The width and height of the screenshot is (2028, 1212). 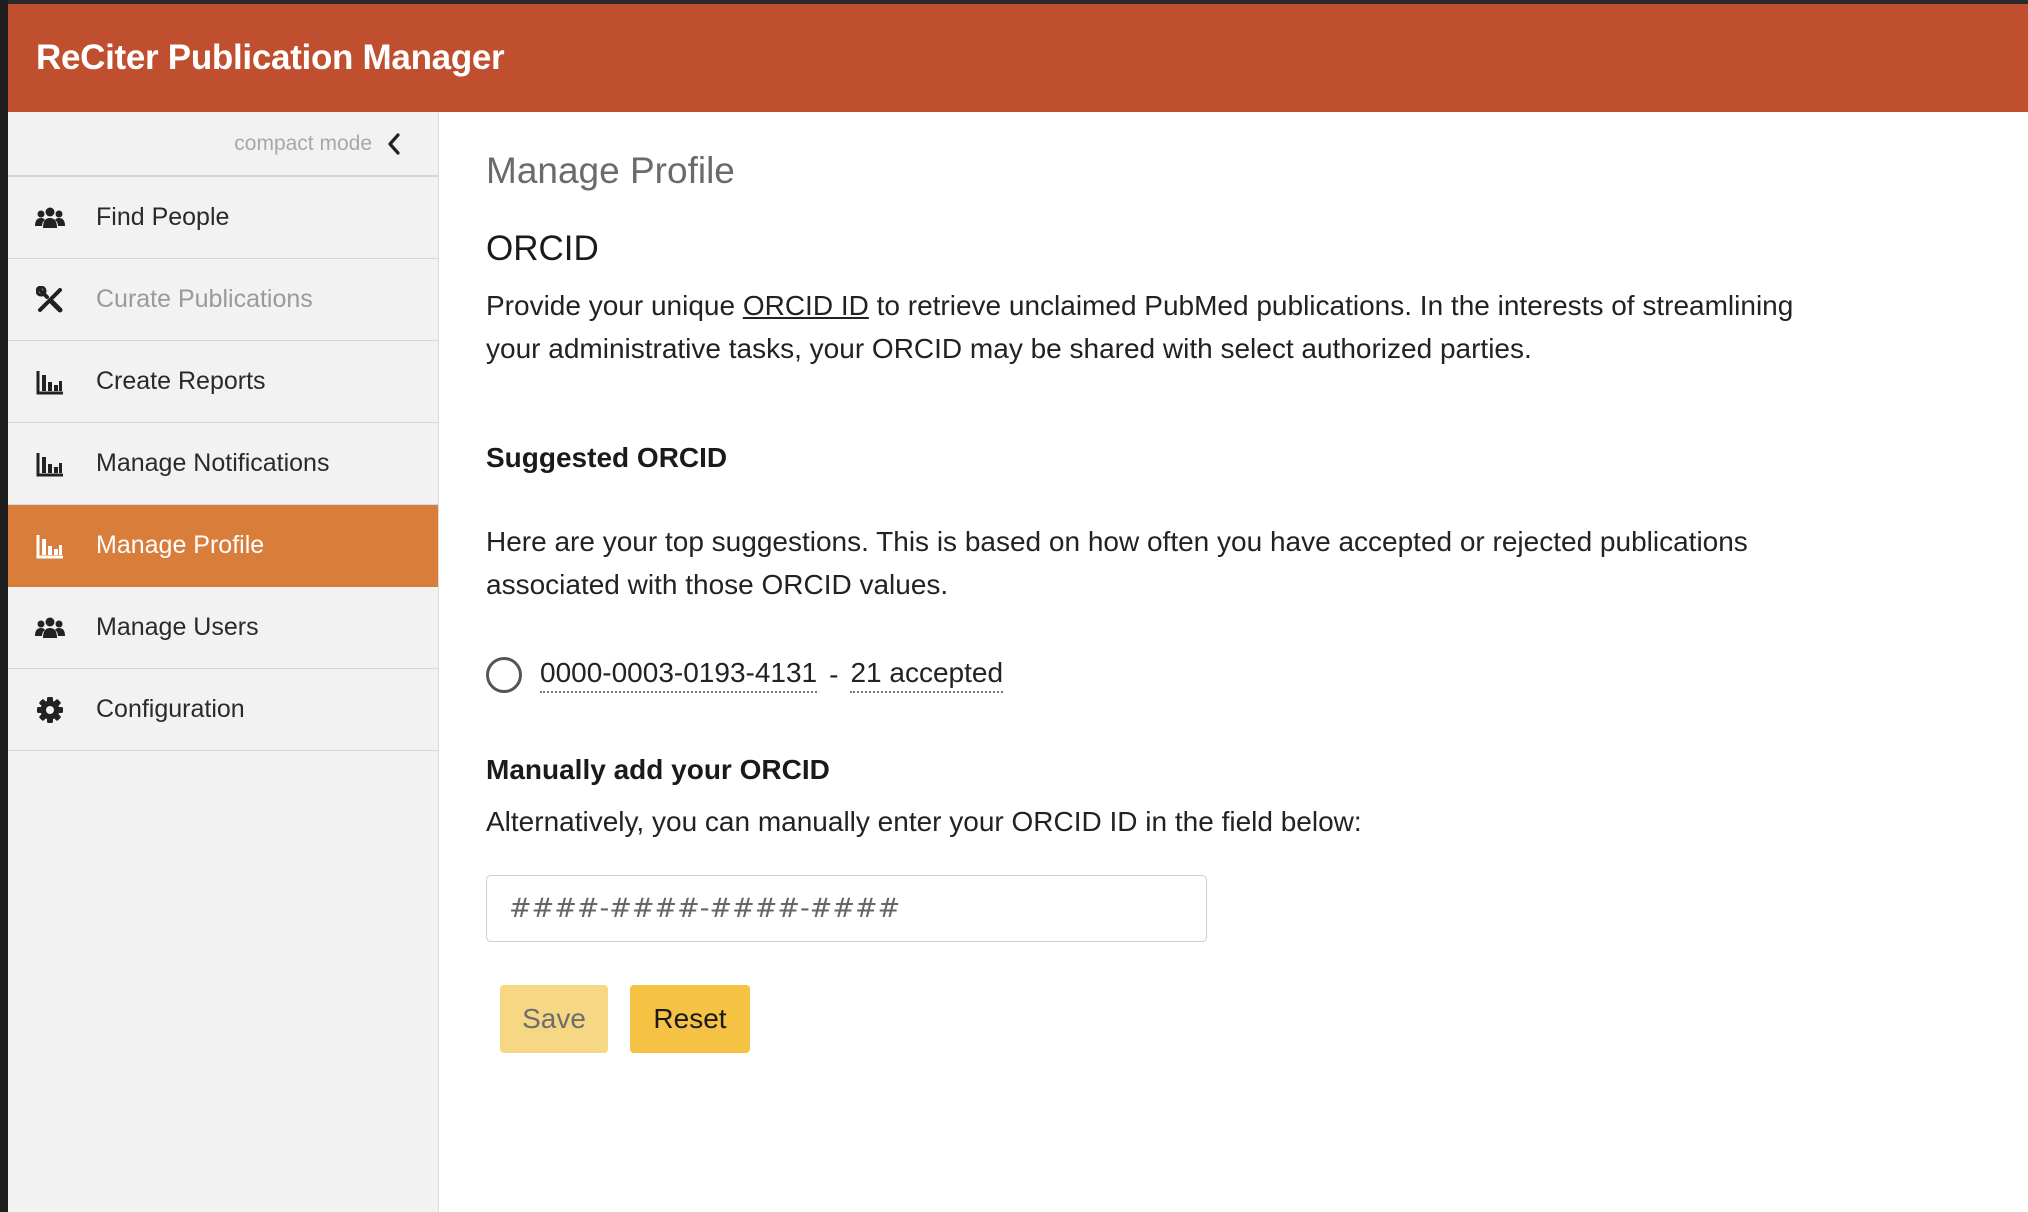 What do you see at coordinates (204, 299) in the screenshot?
I see `sidebar-item-label: Curate Publications` at bounding box center [204, 299].